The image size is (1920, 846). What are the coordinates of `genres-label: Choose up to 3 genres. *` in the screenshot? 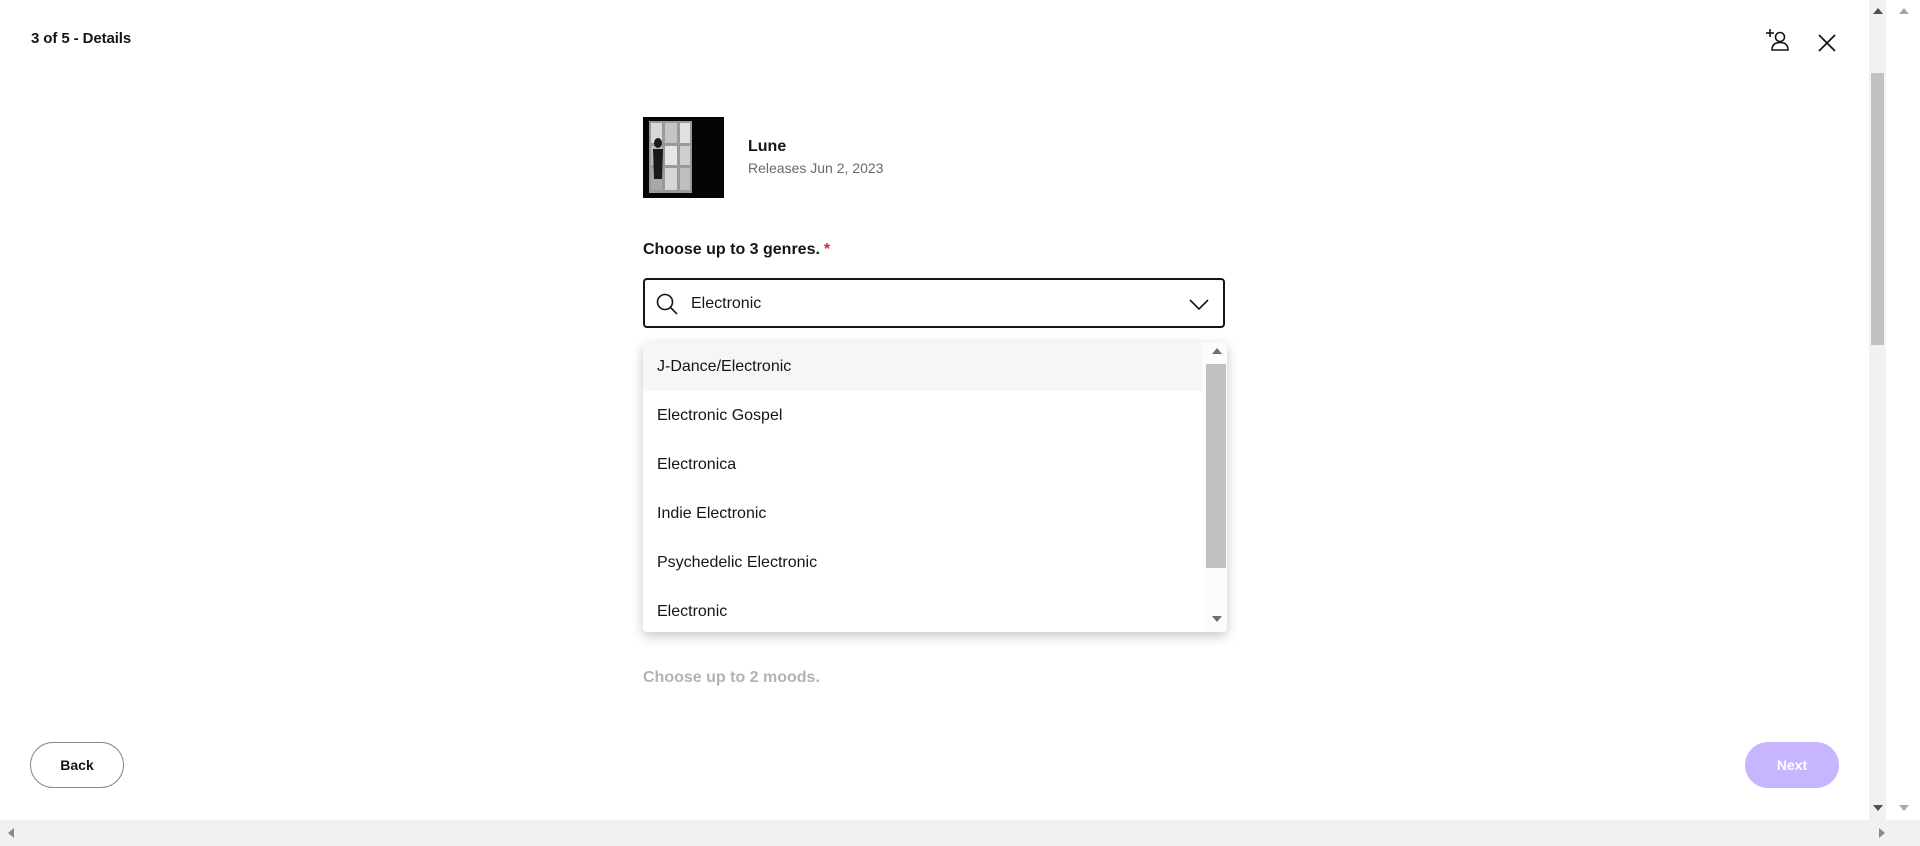 It's located at (736, 250).